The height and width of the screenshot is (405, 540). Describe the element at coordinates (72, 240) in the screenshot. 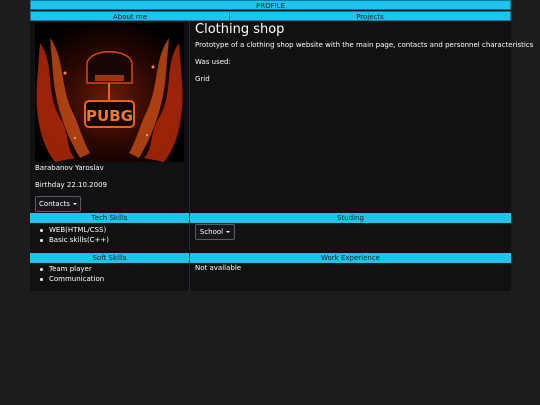

I see `list-item: Basic skills(C++)` at that location.